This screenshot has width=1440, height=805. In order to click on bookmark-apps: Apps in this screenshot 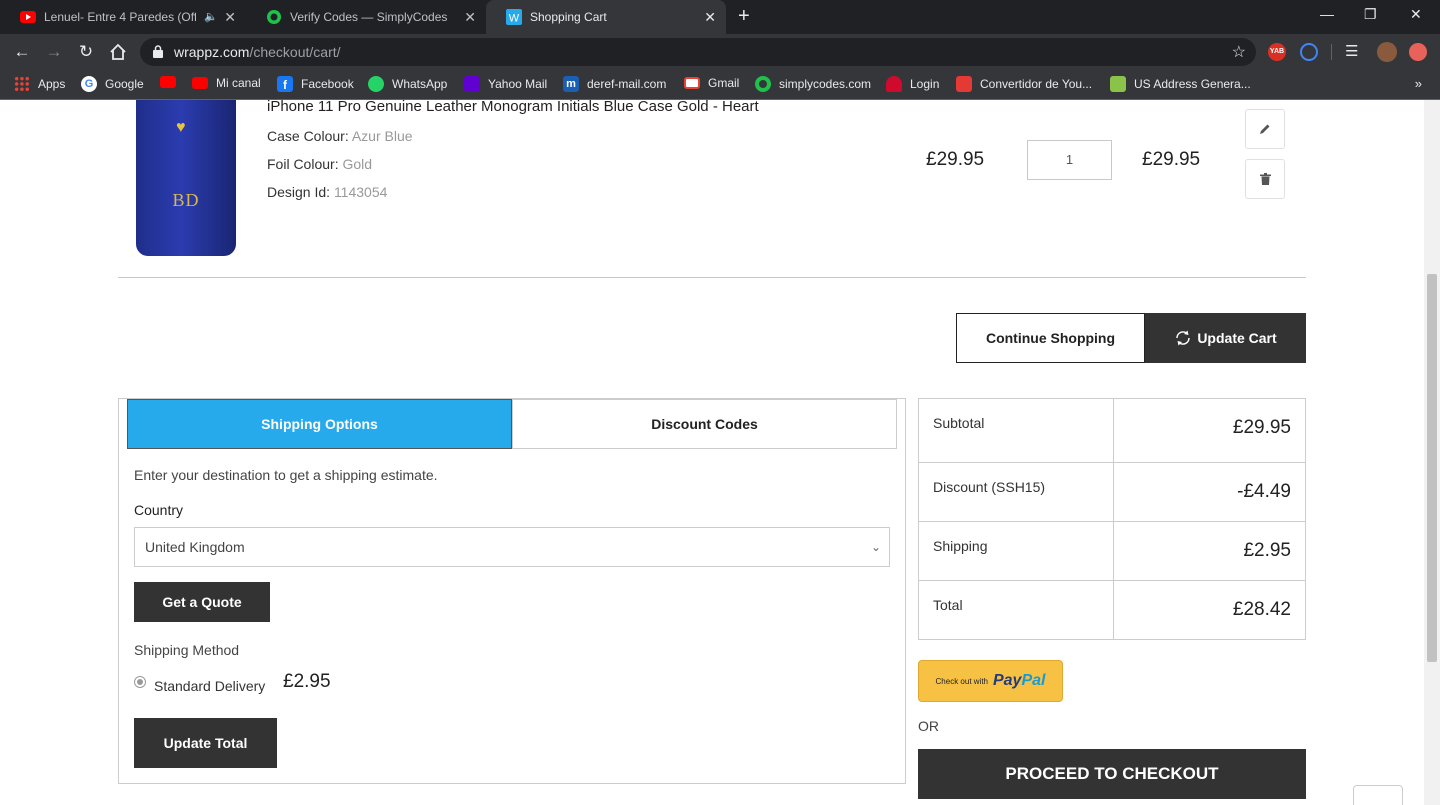, I will do `click(39, 84)`.